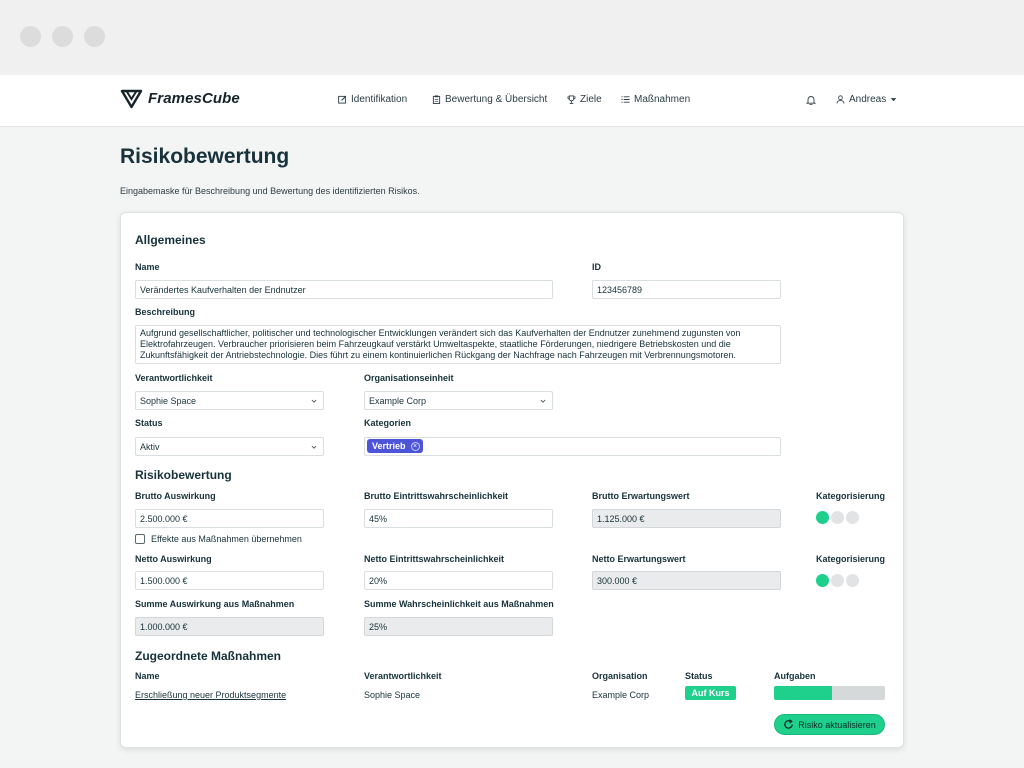  I want to click on col-status: Status, so click(699, 676).